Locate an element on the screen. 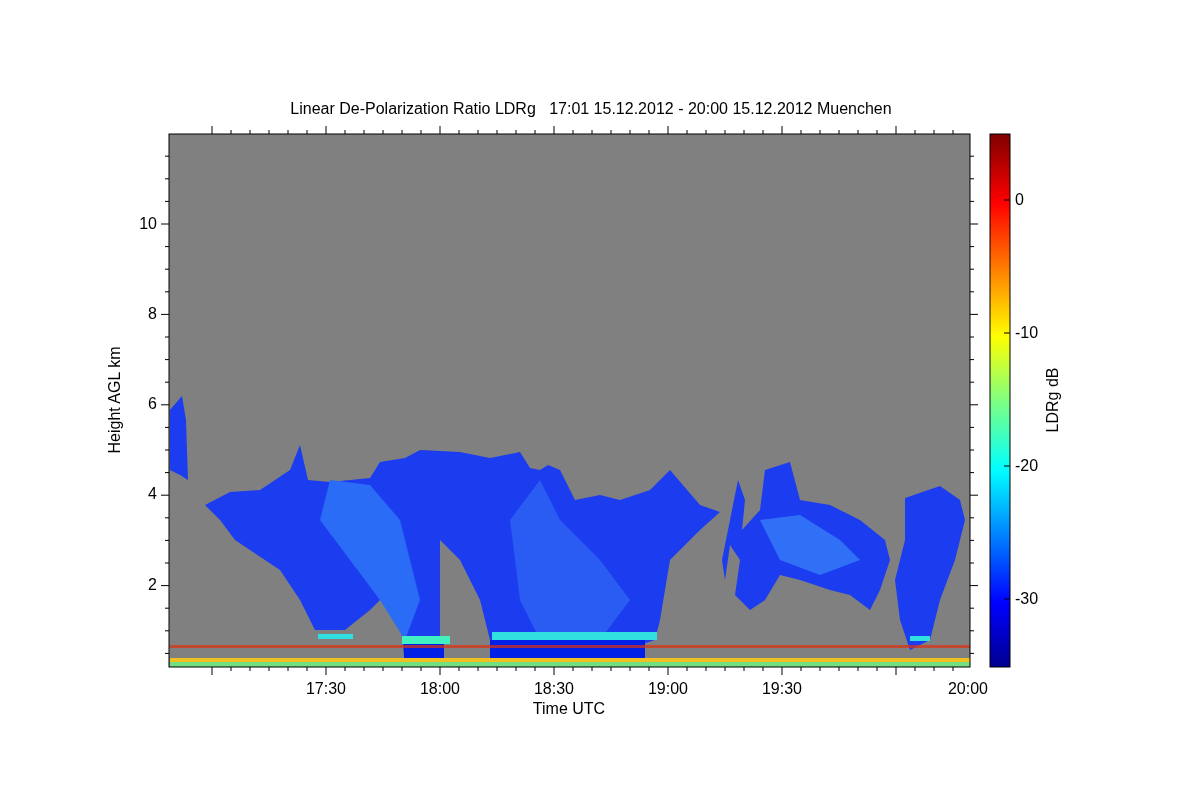 The height and width of the screenshot is (800, 1200). y-axis-label: Height AGL km is located at coordinates (114, 400).